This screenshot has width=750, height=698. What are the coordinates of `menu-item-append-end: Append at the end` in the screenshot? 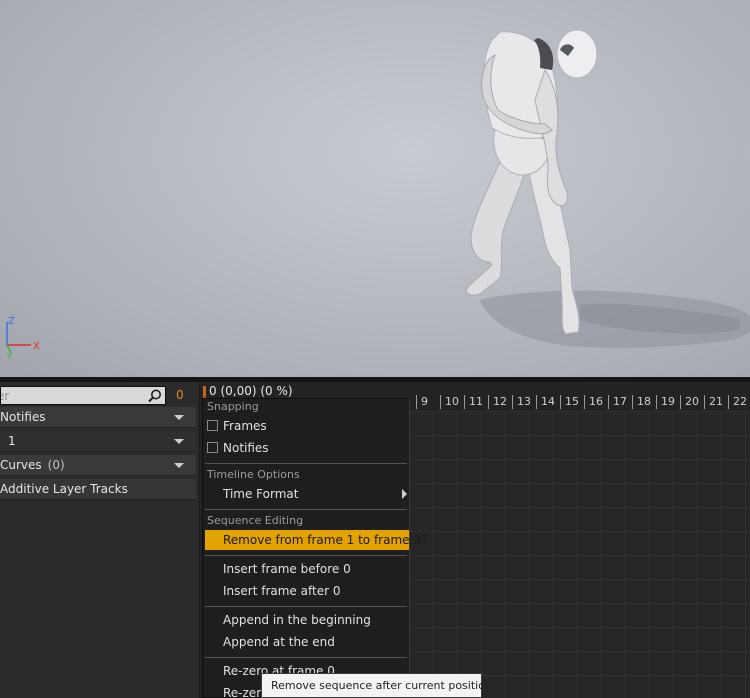 It's located at (306, 642).